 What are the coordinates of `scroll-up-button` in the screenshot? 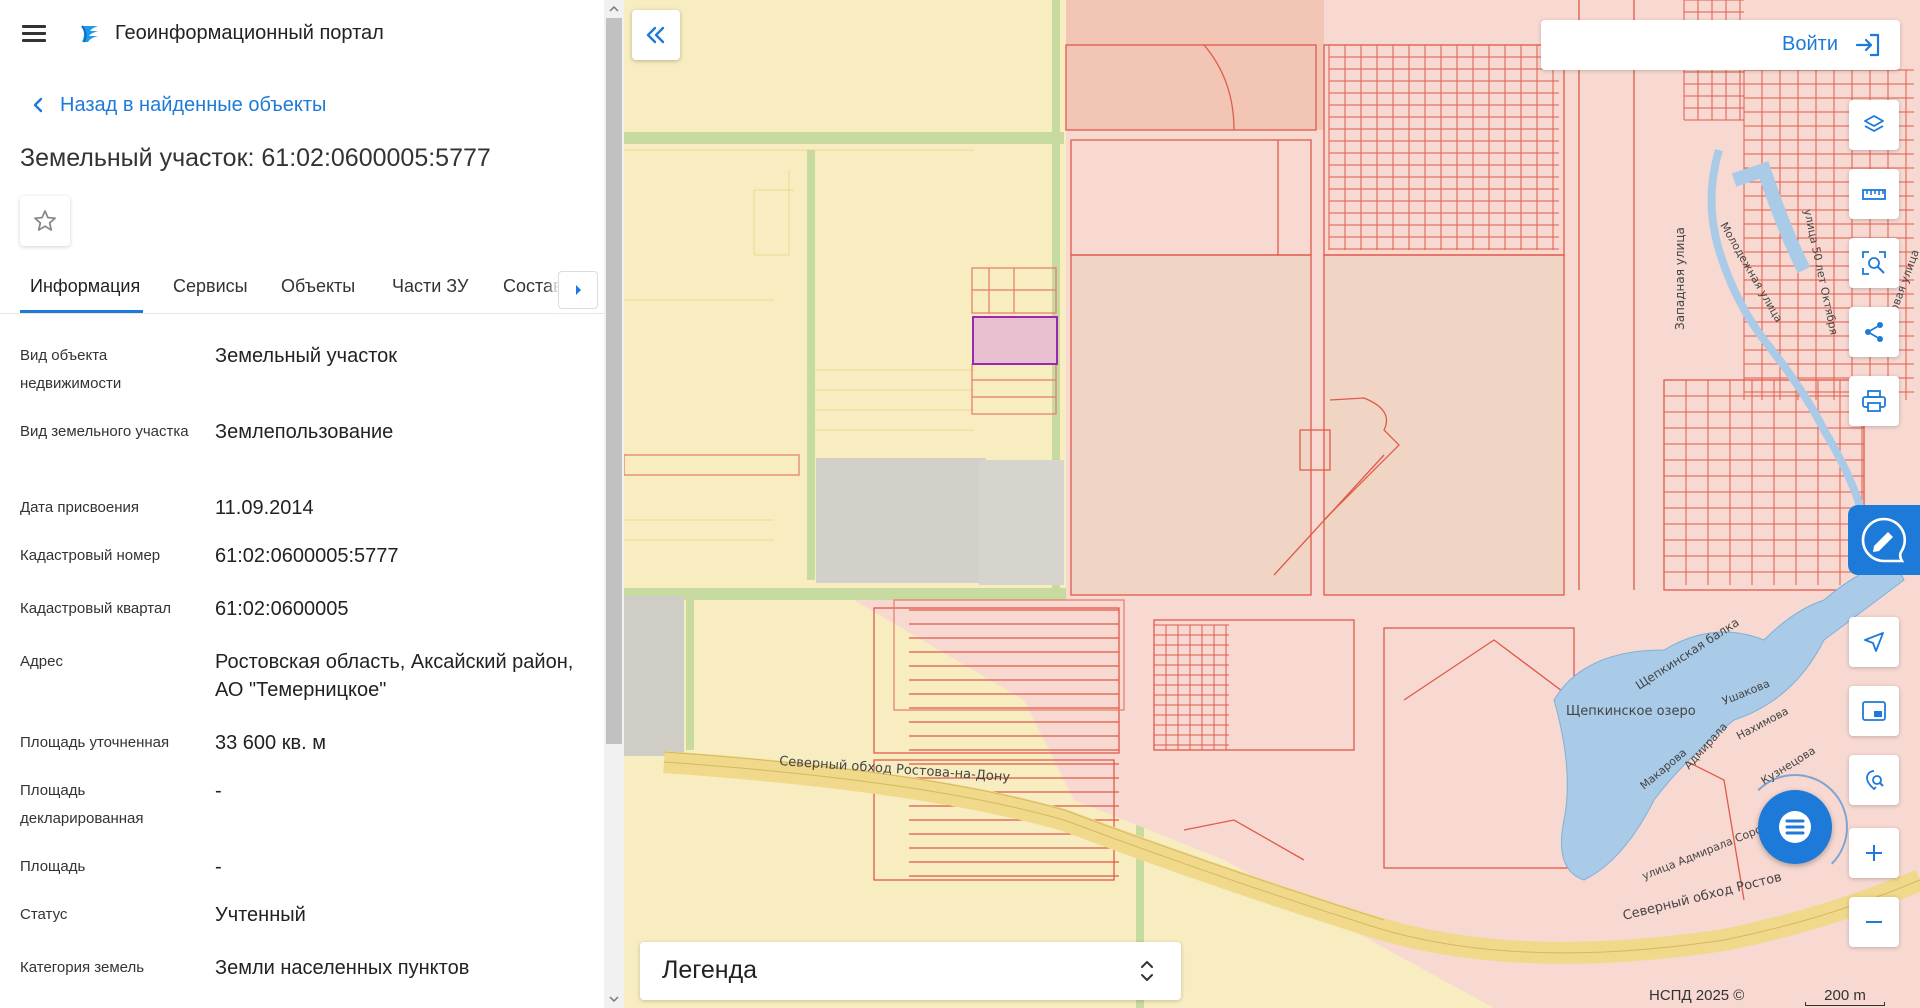 It's located at (614, 9).